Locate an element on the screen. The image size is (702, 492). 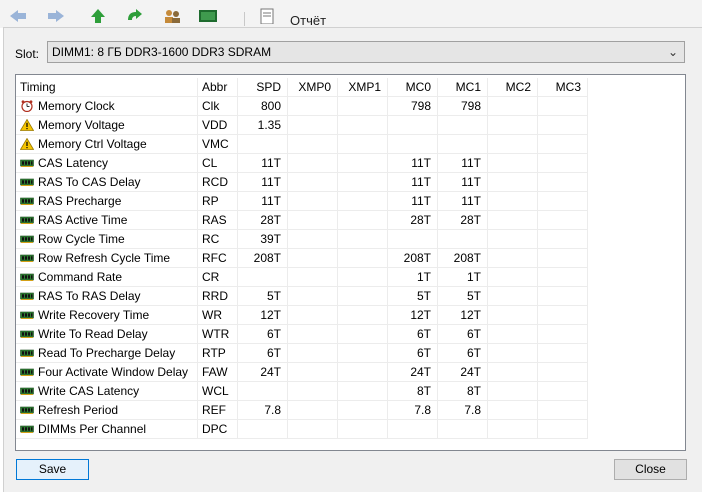
cell-spd: 800 is located at coordinates (263, 106).